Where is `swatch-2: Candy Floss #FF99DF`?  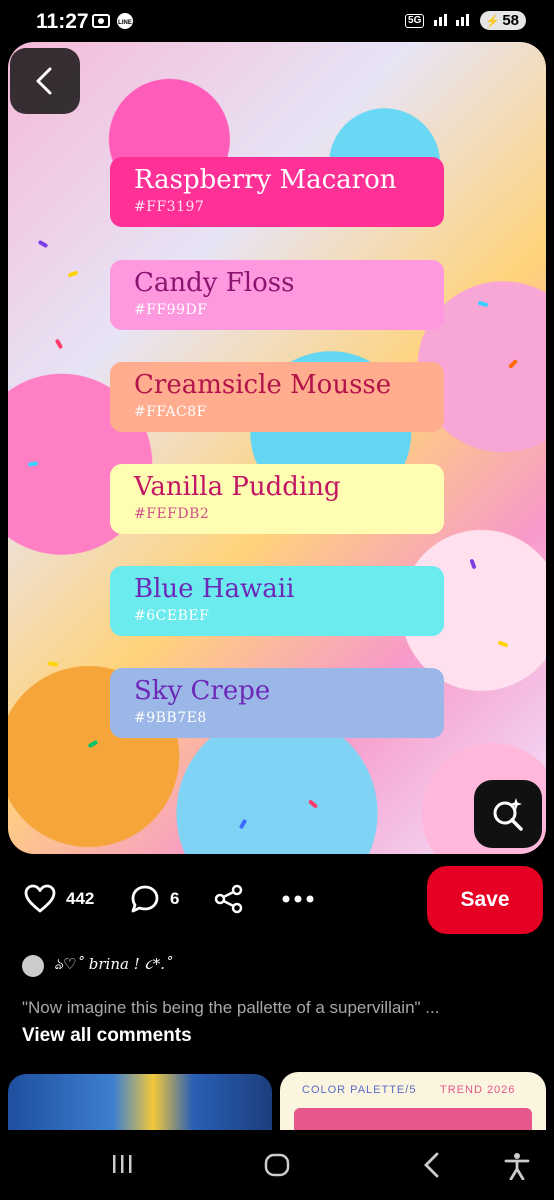 swatch-2: Candy Floss #FF99DF is located at coordinates (277, 295).